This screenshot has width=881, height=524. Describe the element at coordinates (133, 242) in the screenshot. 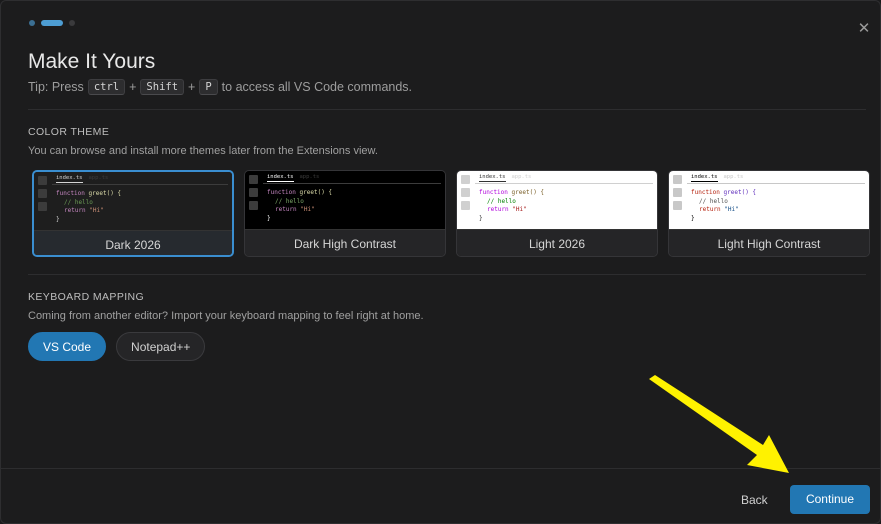

I see `theme-card-label: Dark 2026` at that location.